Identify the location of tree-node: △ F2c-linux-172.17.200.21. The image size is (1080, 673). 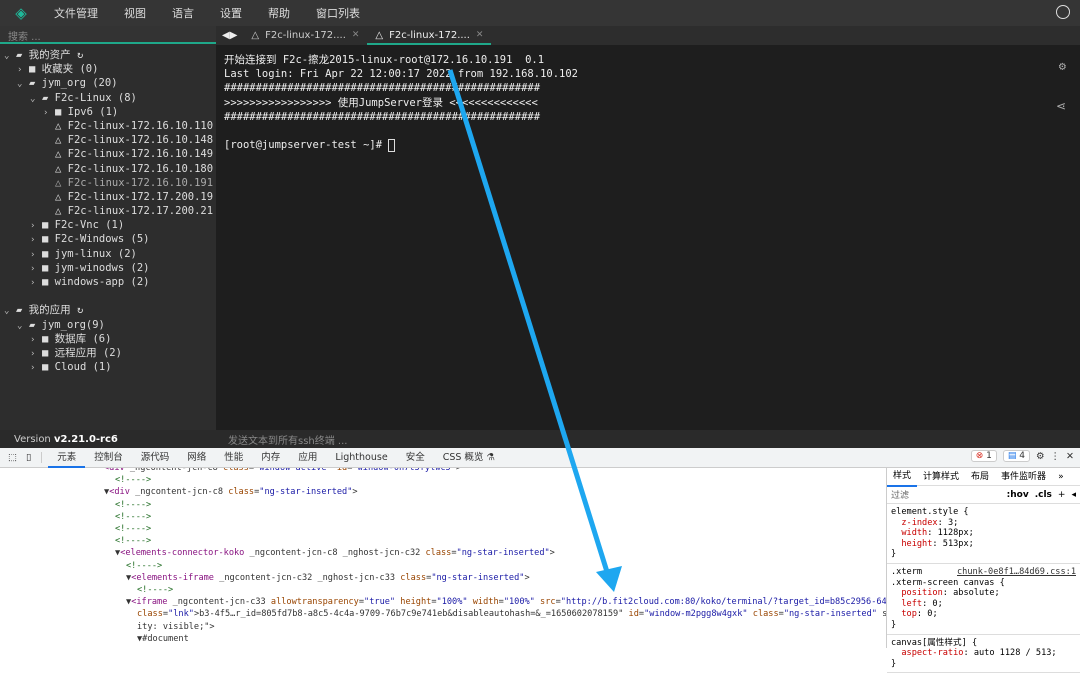
(108, 211).